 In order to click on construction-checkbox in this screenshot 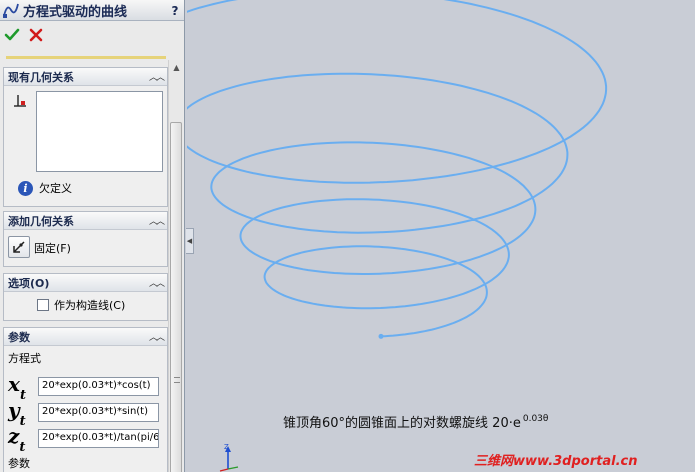, I will do `click(43, 305)`.